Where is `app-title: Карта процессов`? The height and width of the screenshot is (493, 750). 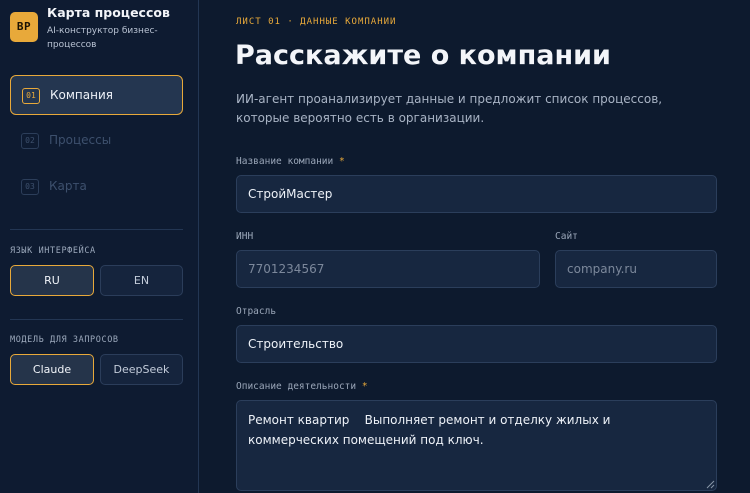
app-title: Карта процессов is located at coordinates (108, 12).